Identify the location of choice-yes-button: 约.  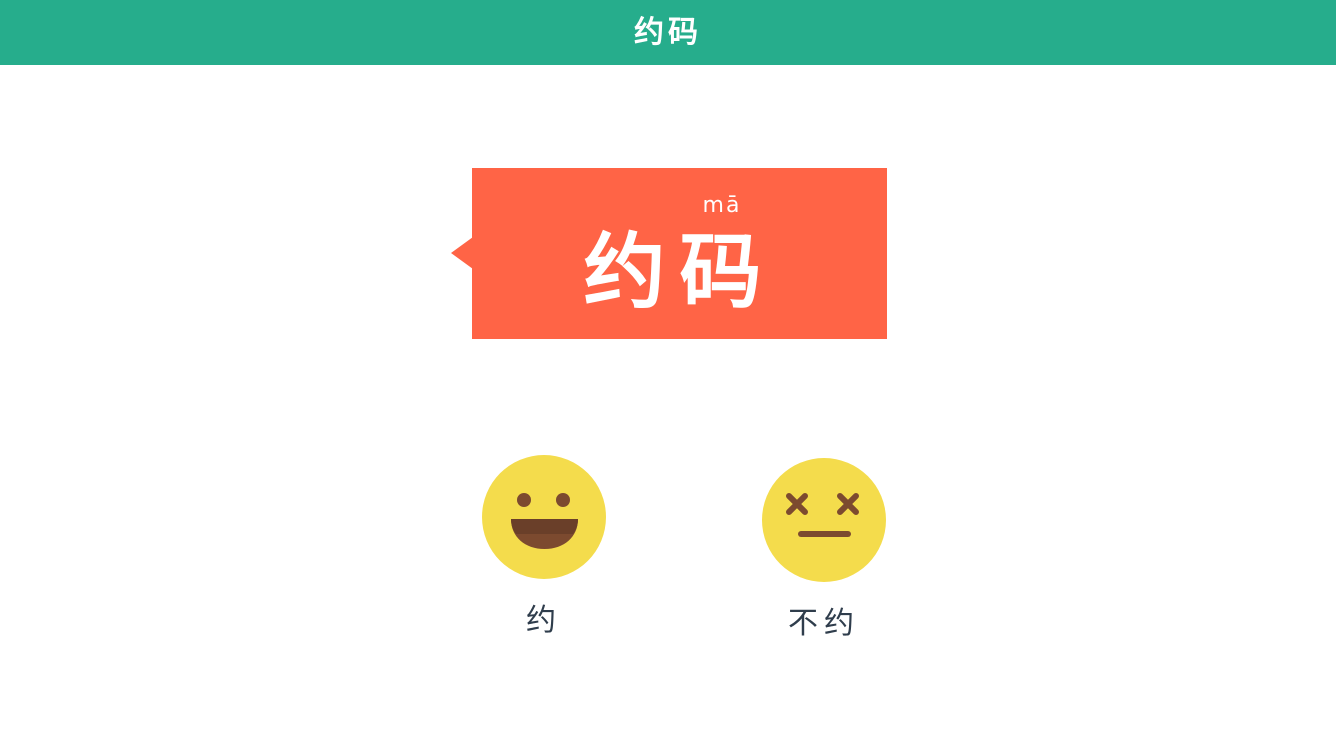
(544, 546).